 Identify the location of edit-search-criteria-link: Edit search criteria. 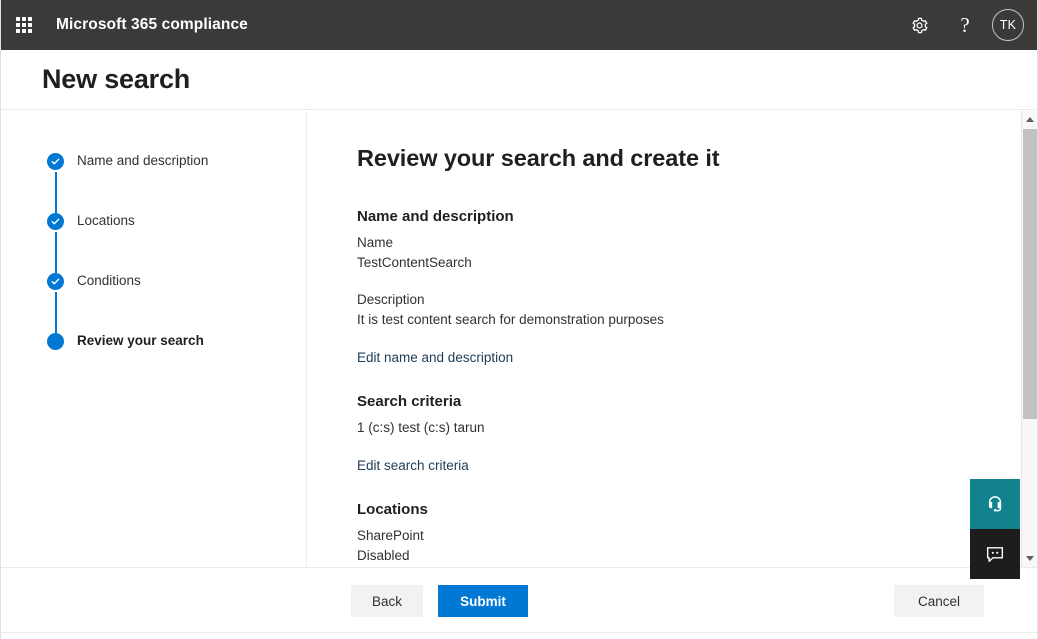
(413, 465).